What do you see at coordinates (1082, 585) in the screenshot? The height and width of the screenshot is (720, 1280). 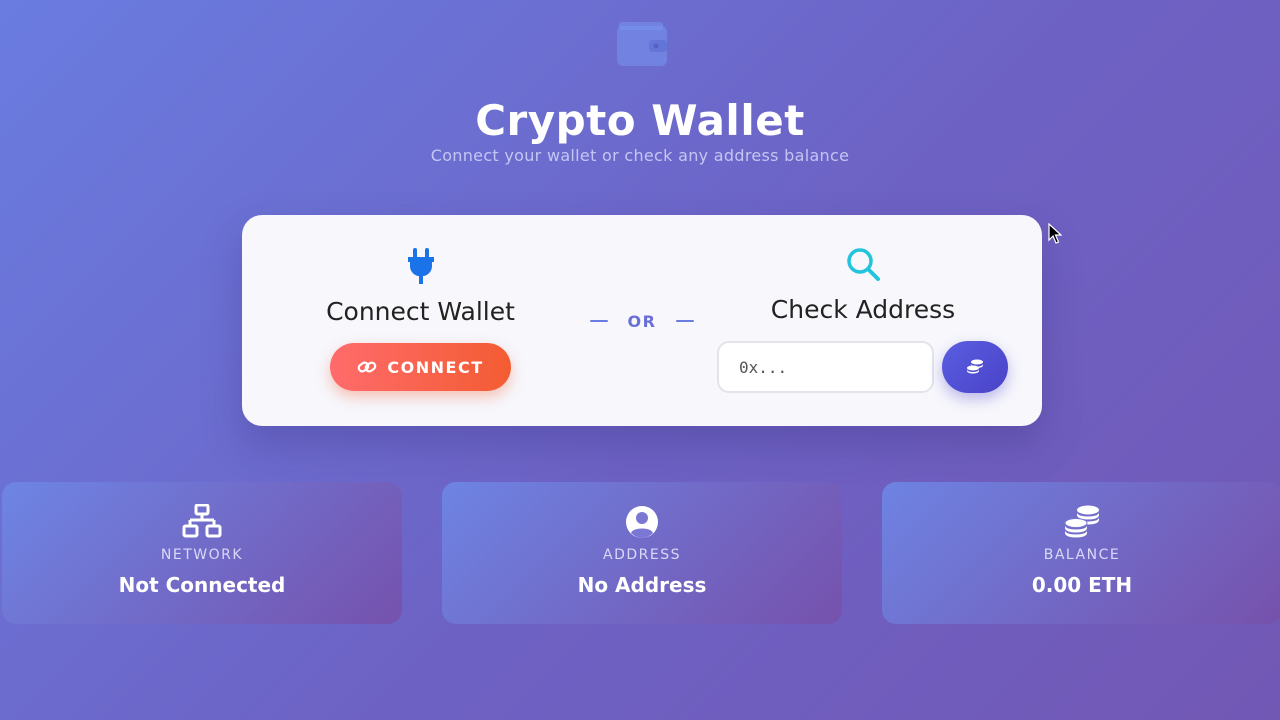 I see `balance-value: 0.00 ETH` at bounding box center [1082, 585].